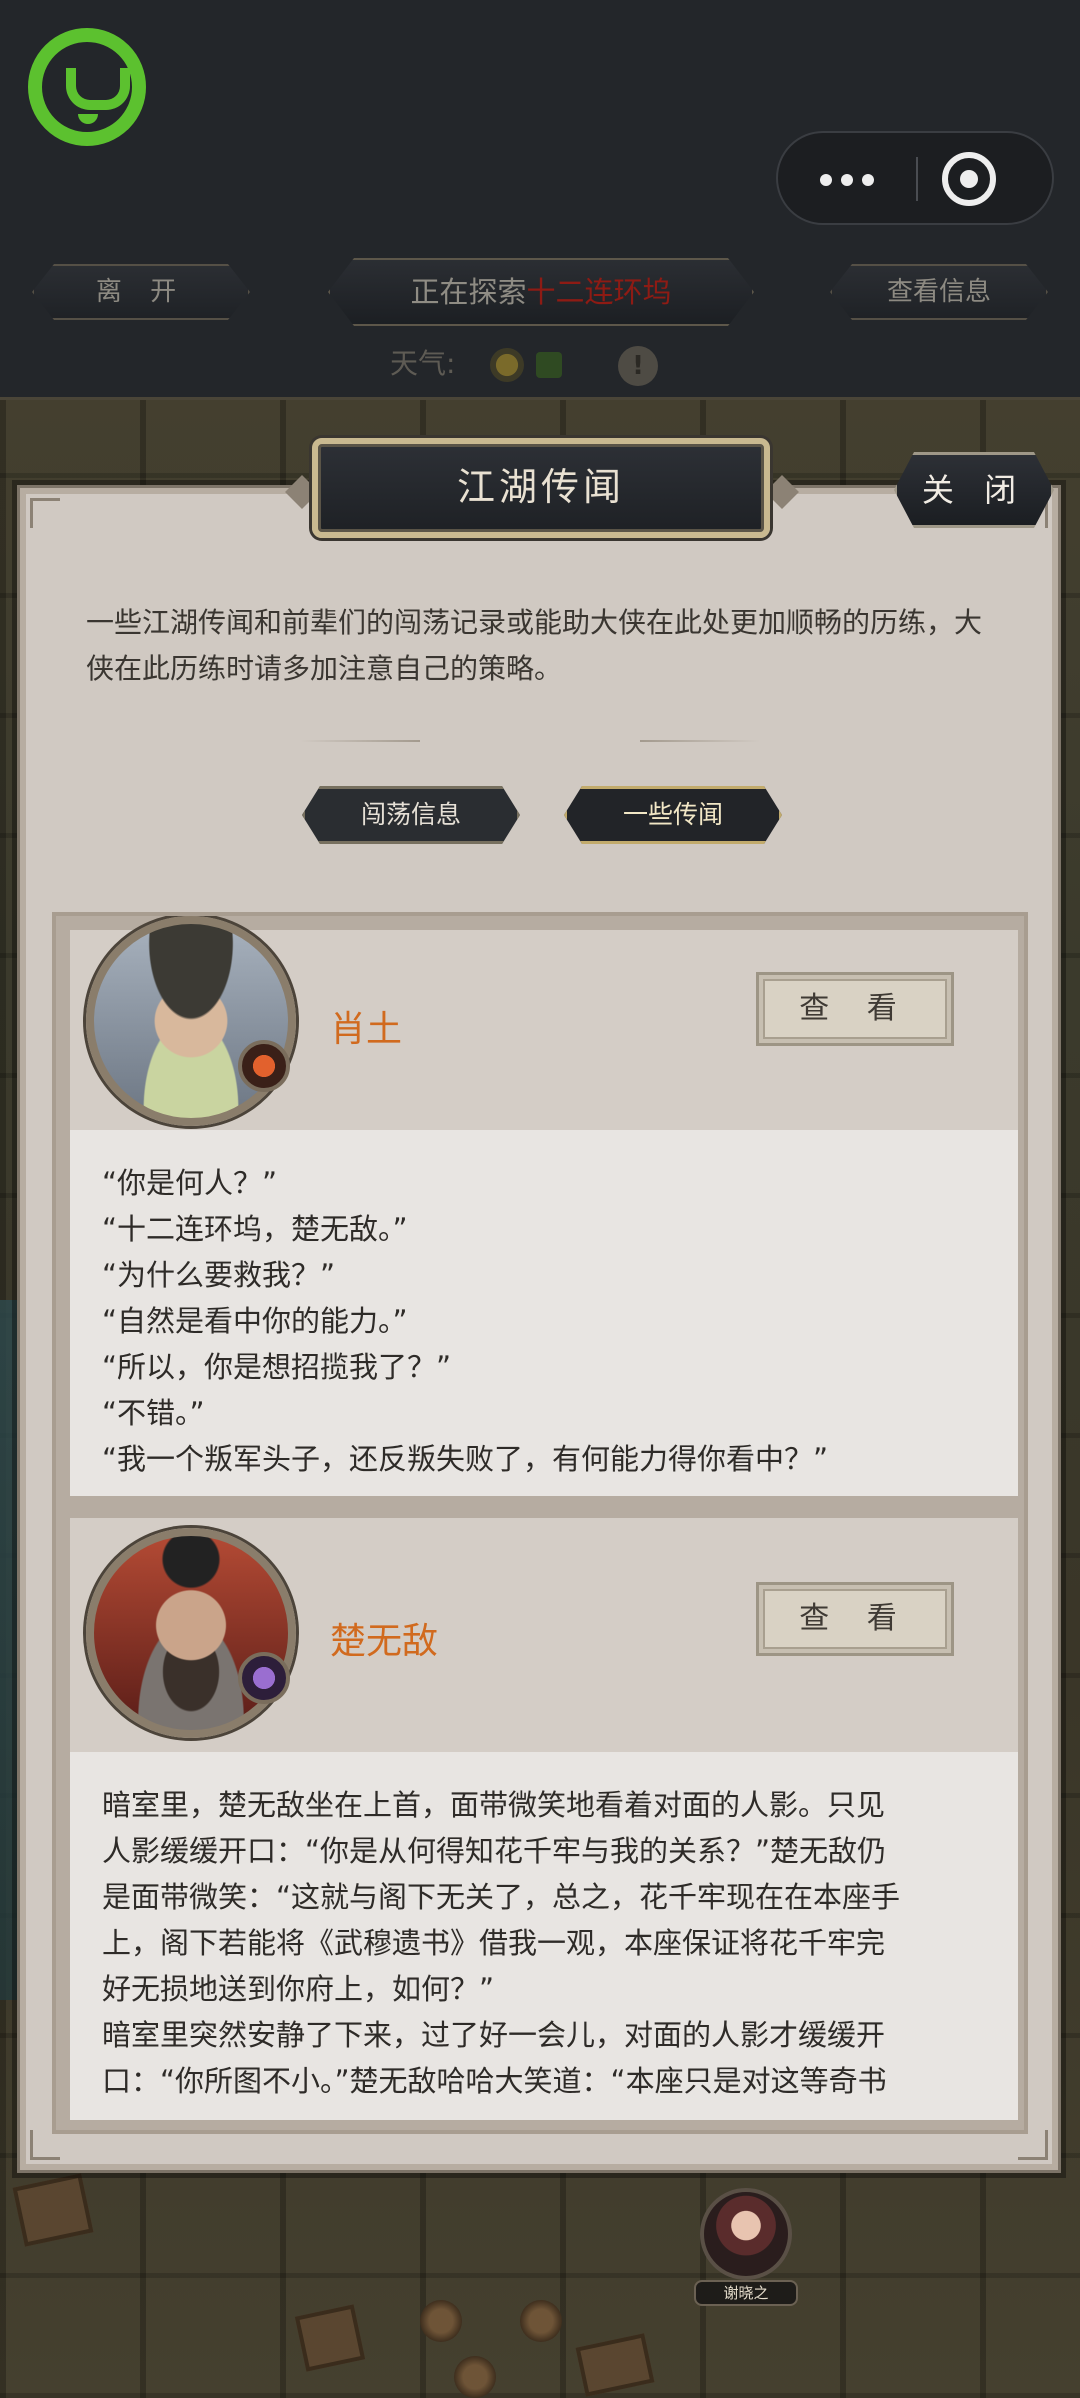  Describe the element at coordinates (544, 1023) in the screenshot. I see `rumor-card-header: 肖土 查 看` at that location.